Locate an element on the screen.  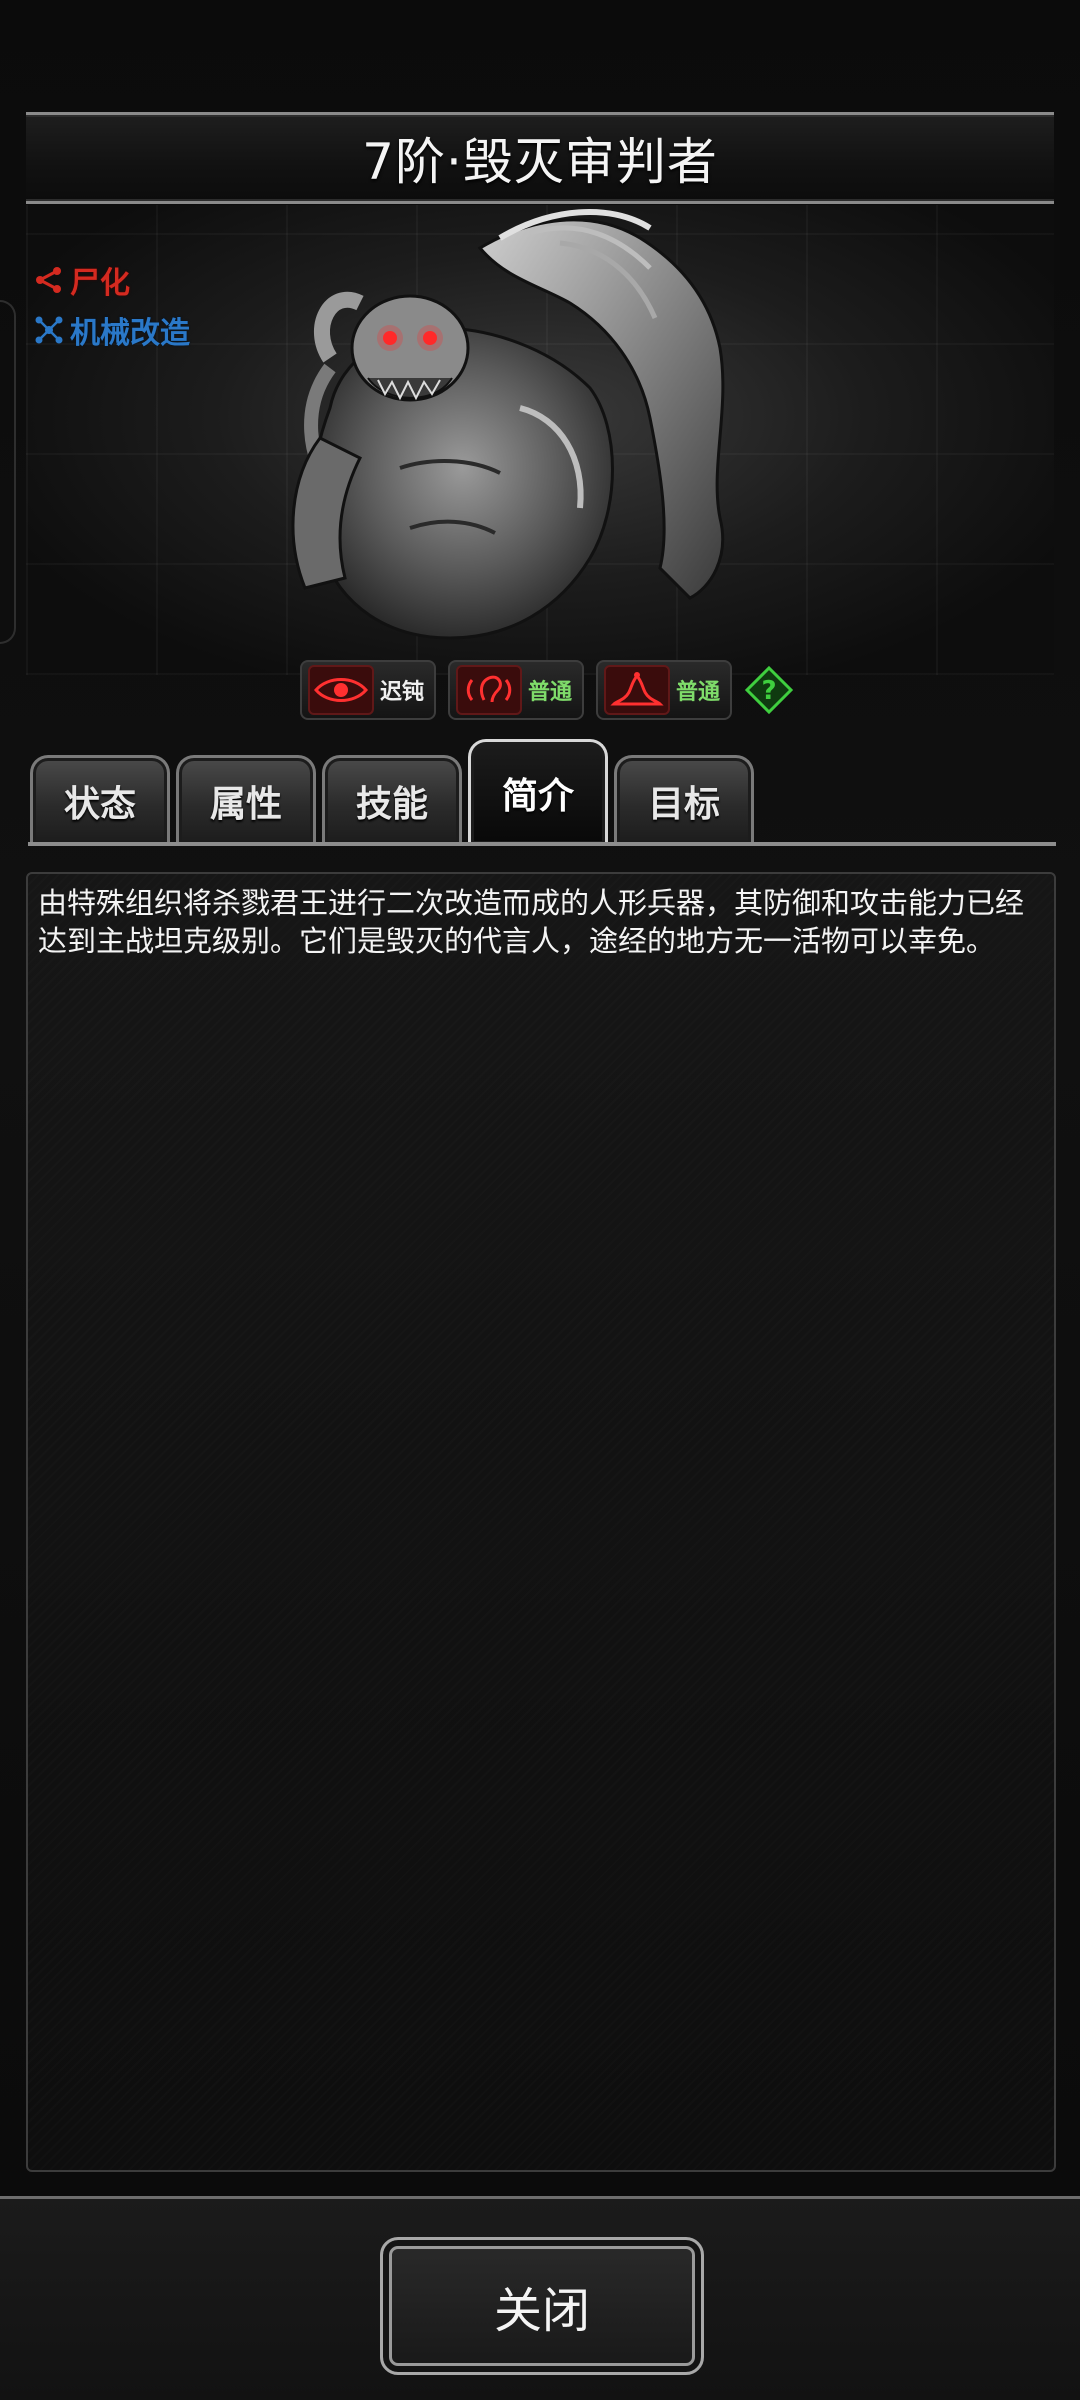
close-button-label: 关闭 is located at coordinates (541, 2311).